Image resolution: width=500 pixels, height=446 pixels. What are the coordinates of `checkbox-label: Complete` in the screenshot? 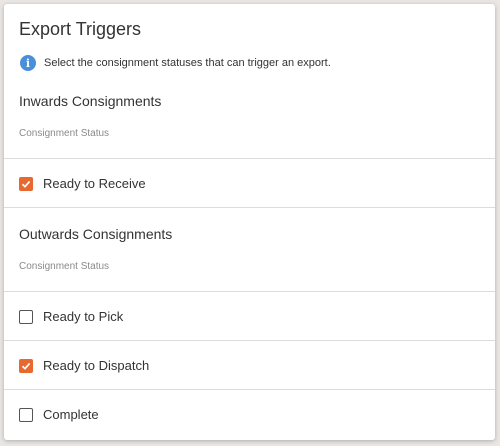 It's located at (71, 414).